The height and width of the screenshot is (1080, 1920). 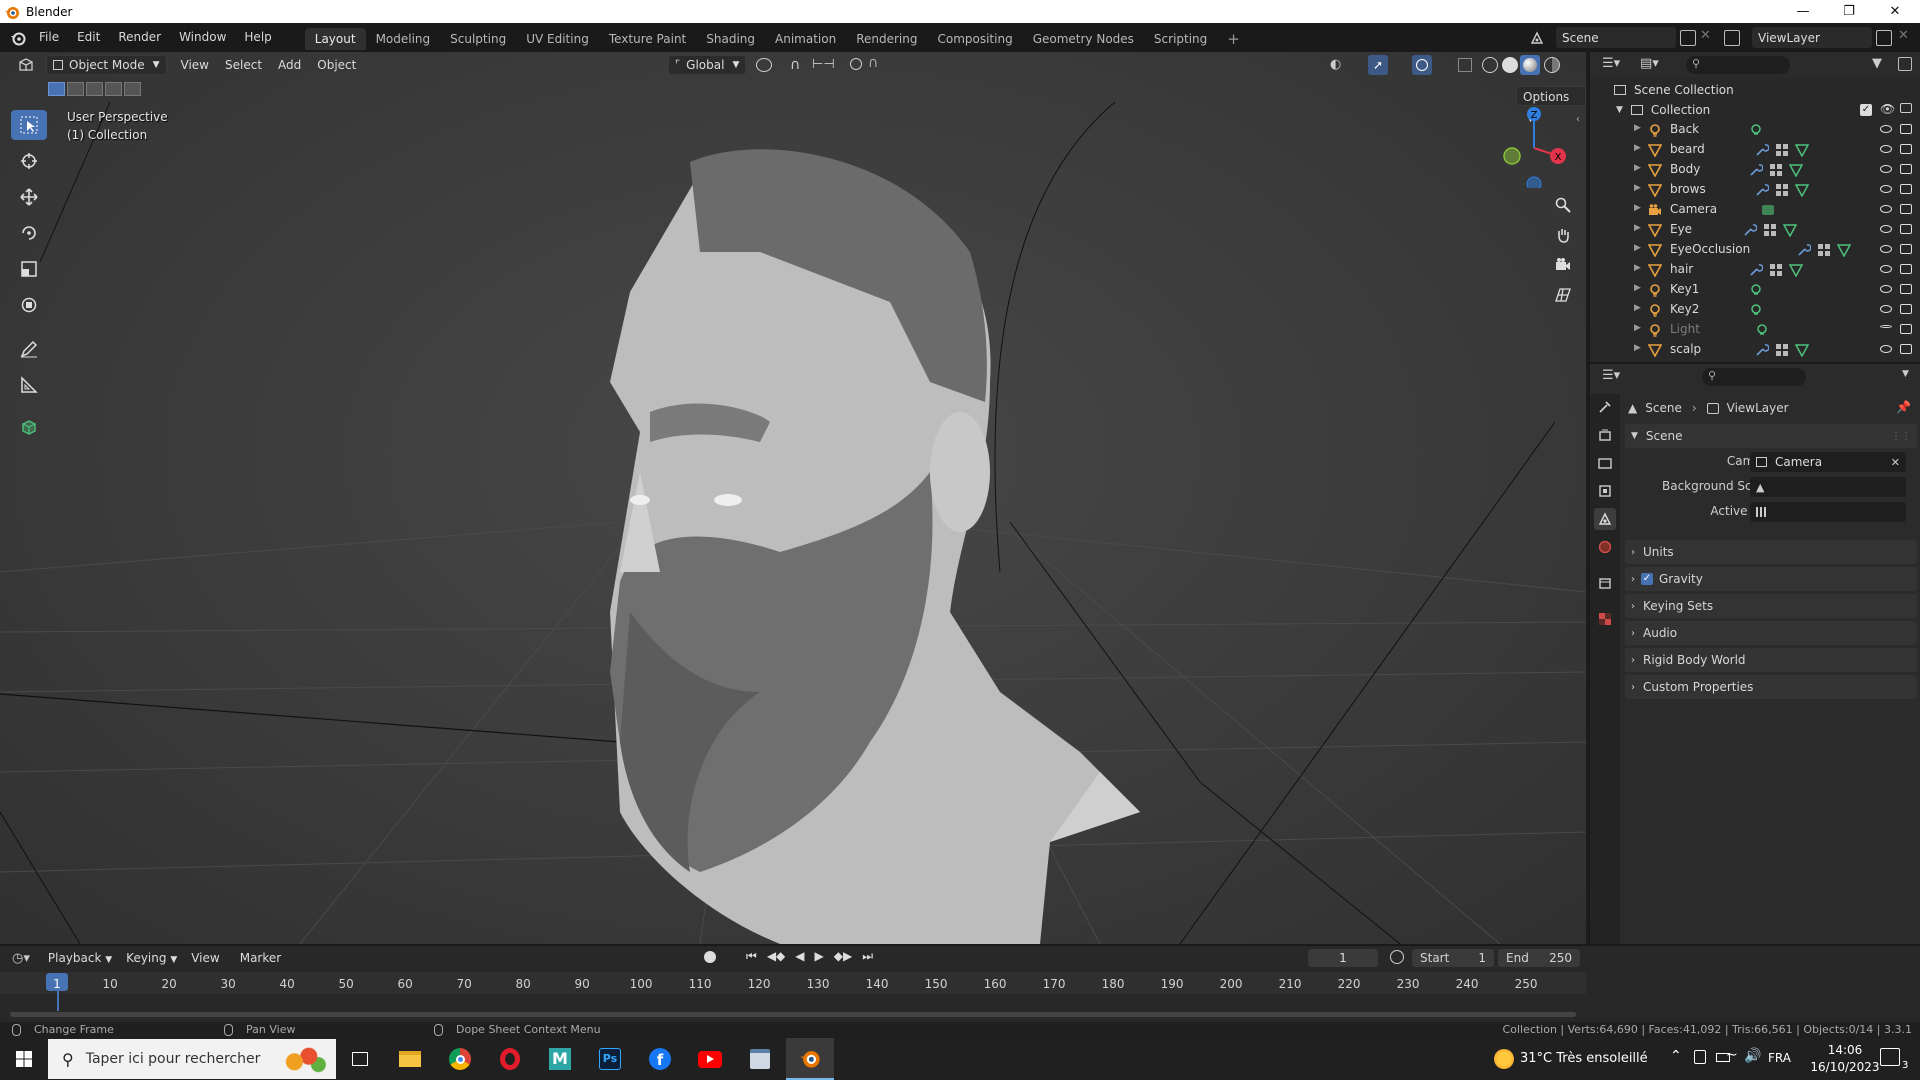 I want to click on notepad-icon, so click(x=760, y=1059).